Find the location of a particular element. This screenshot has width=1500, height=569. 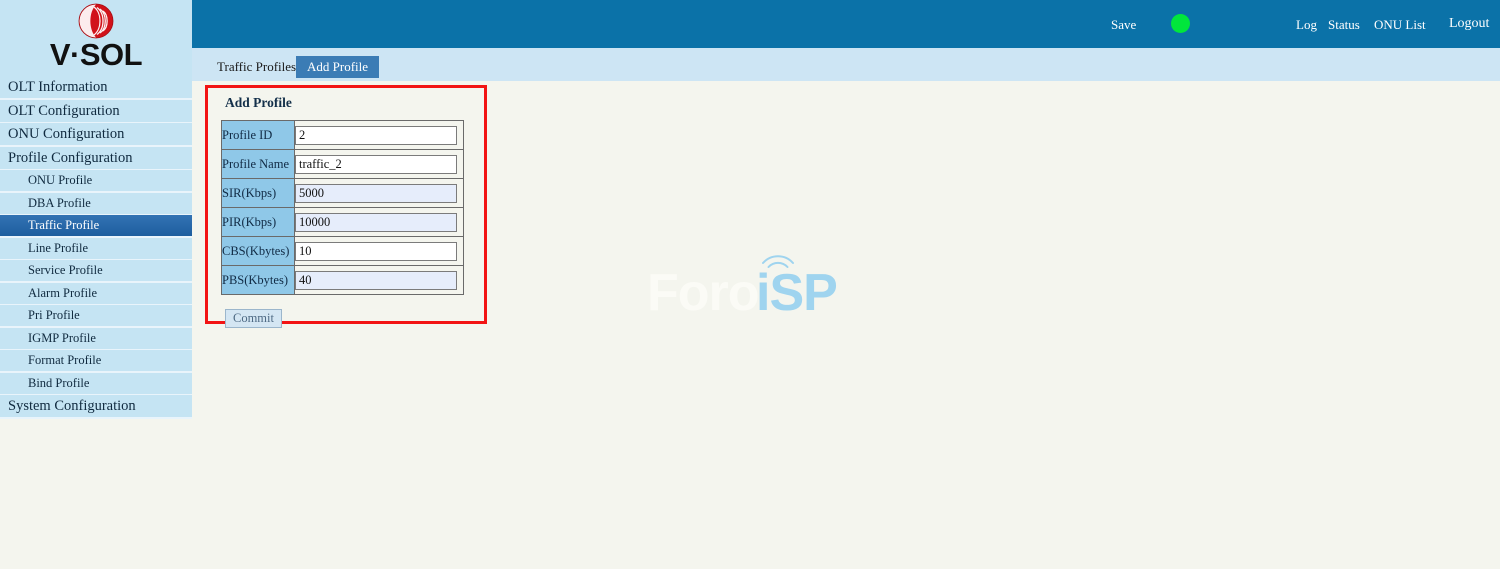

brand-wordmark: V·SOL is located at coordinates (96, 54).